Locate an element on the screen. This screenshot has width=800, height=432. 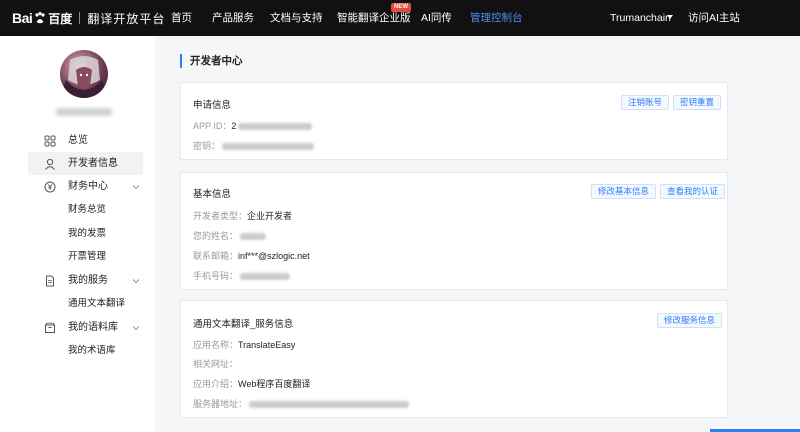
nav-console: 管理控制台 is located at coordinates (496, 18).